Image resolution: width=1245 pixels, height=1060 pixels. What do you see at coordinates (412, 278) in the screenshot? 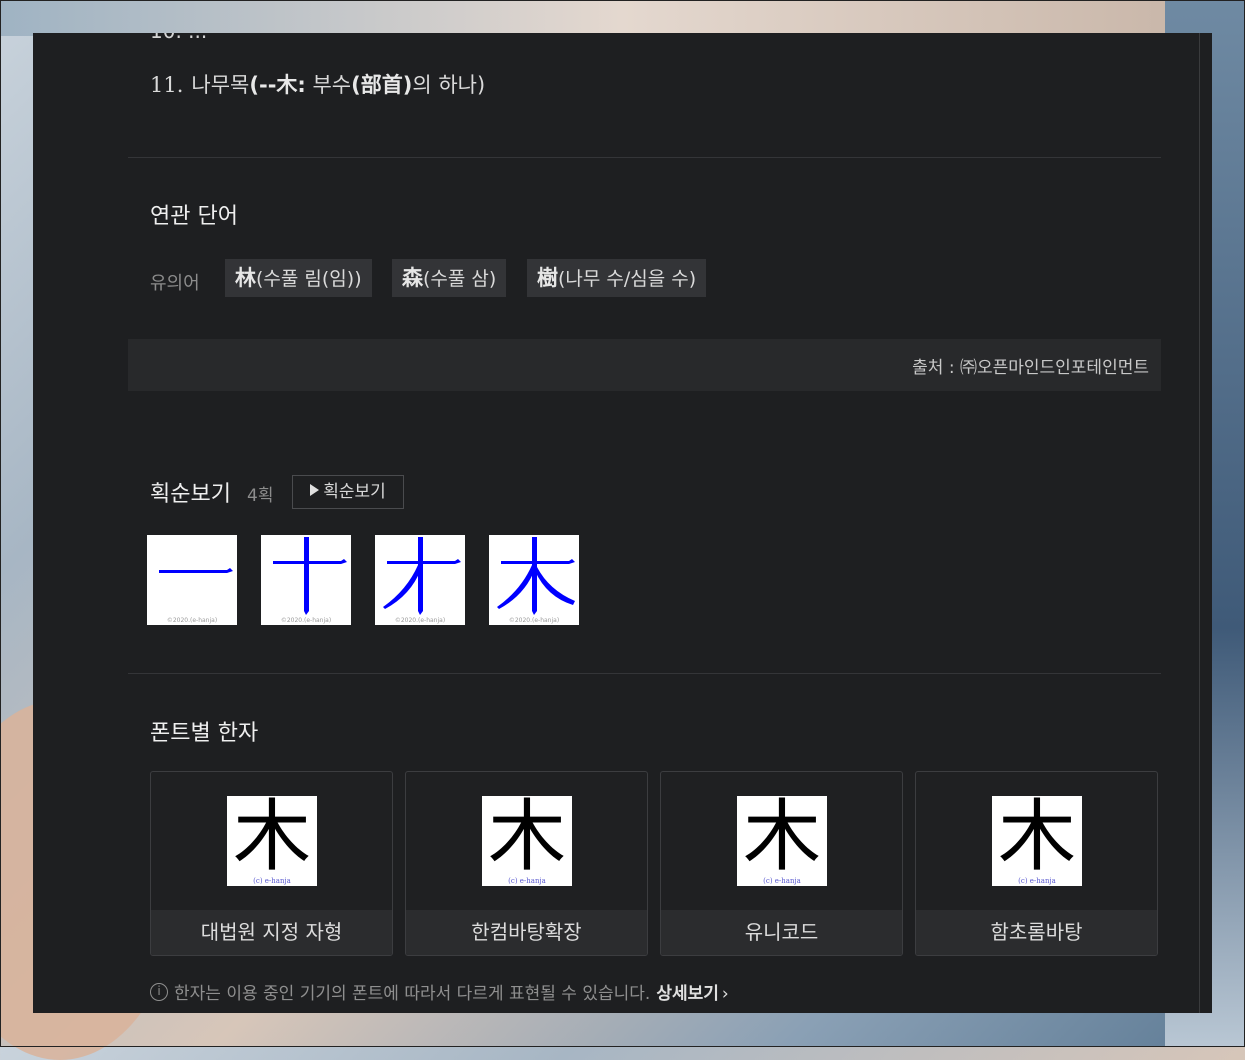
I see `chip-hanja: 森` at bounding box center [412, 278].